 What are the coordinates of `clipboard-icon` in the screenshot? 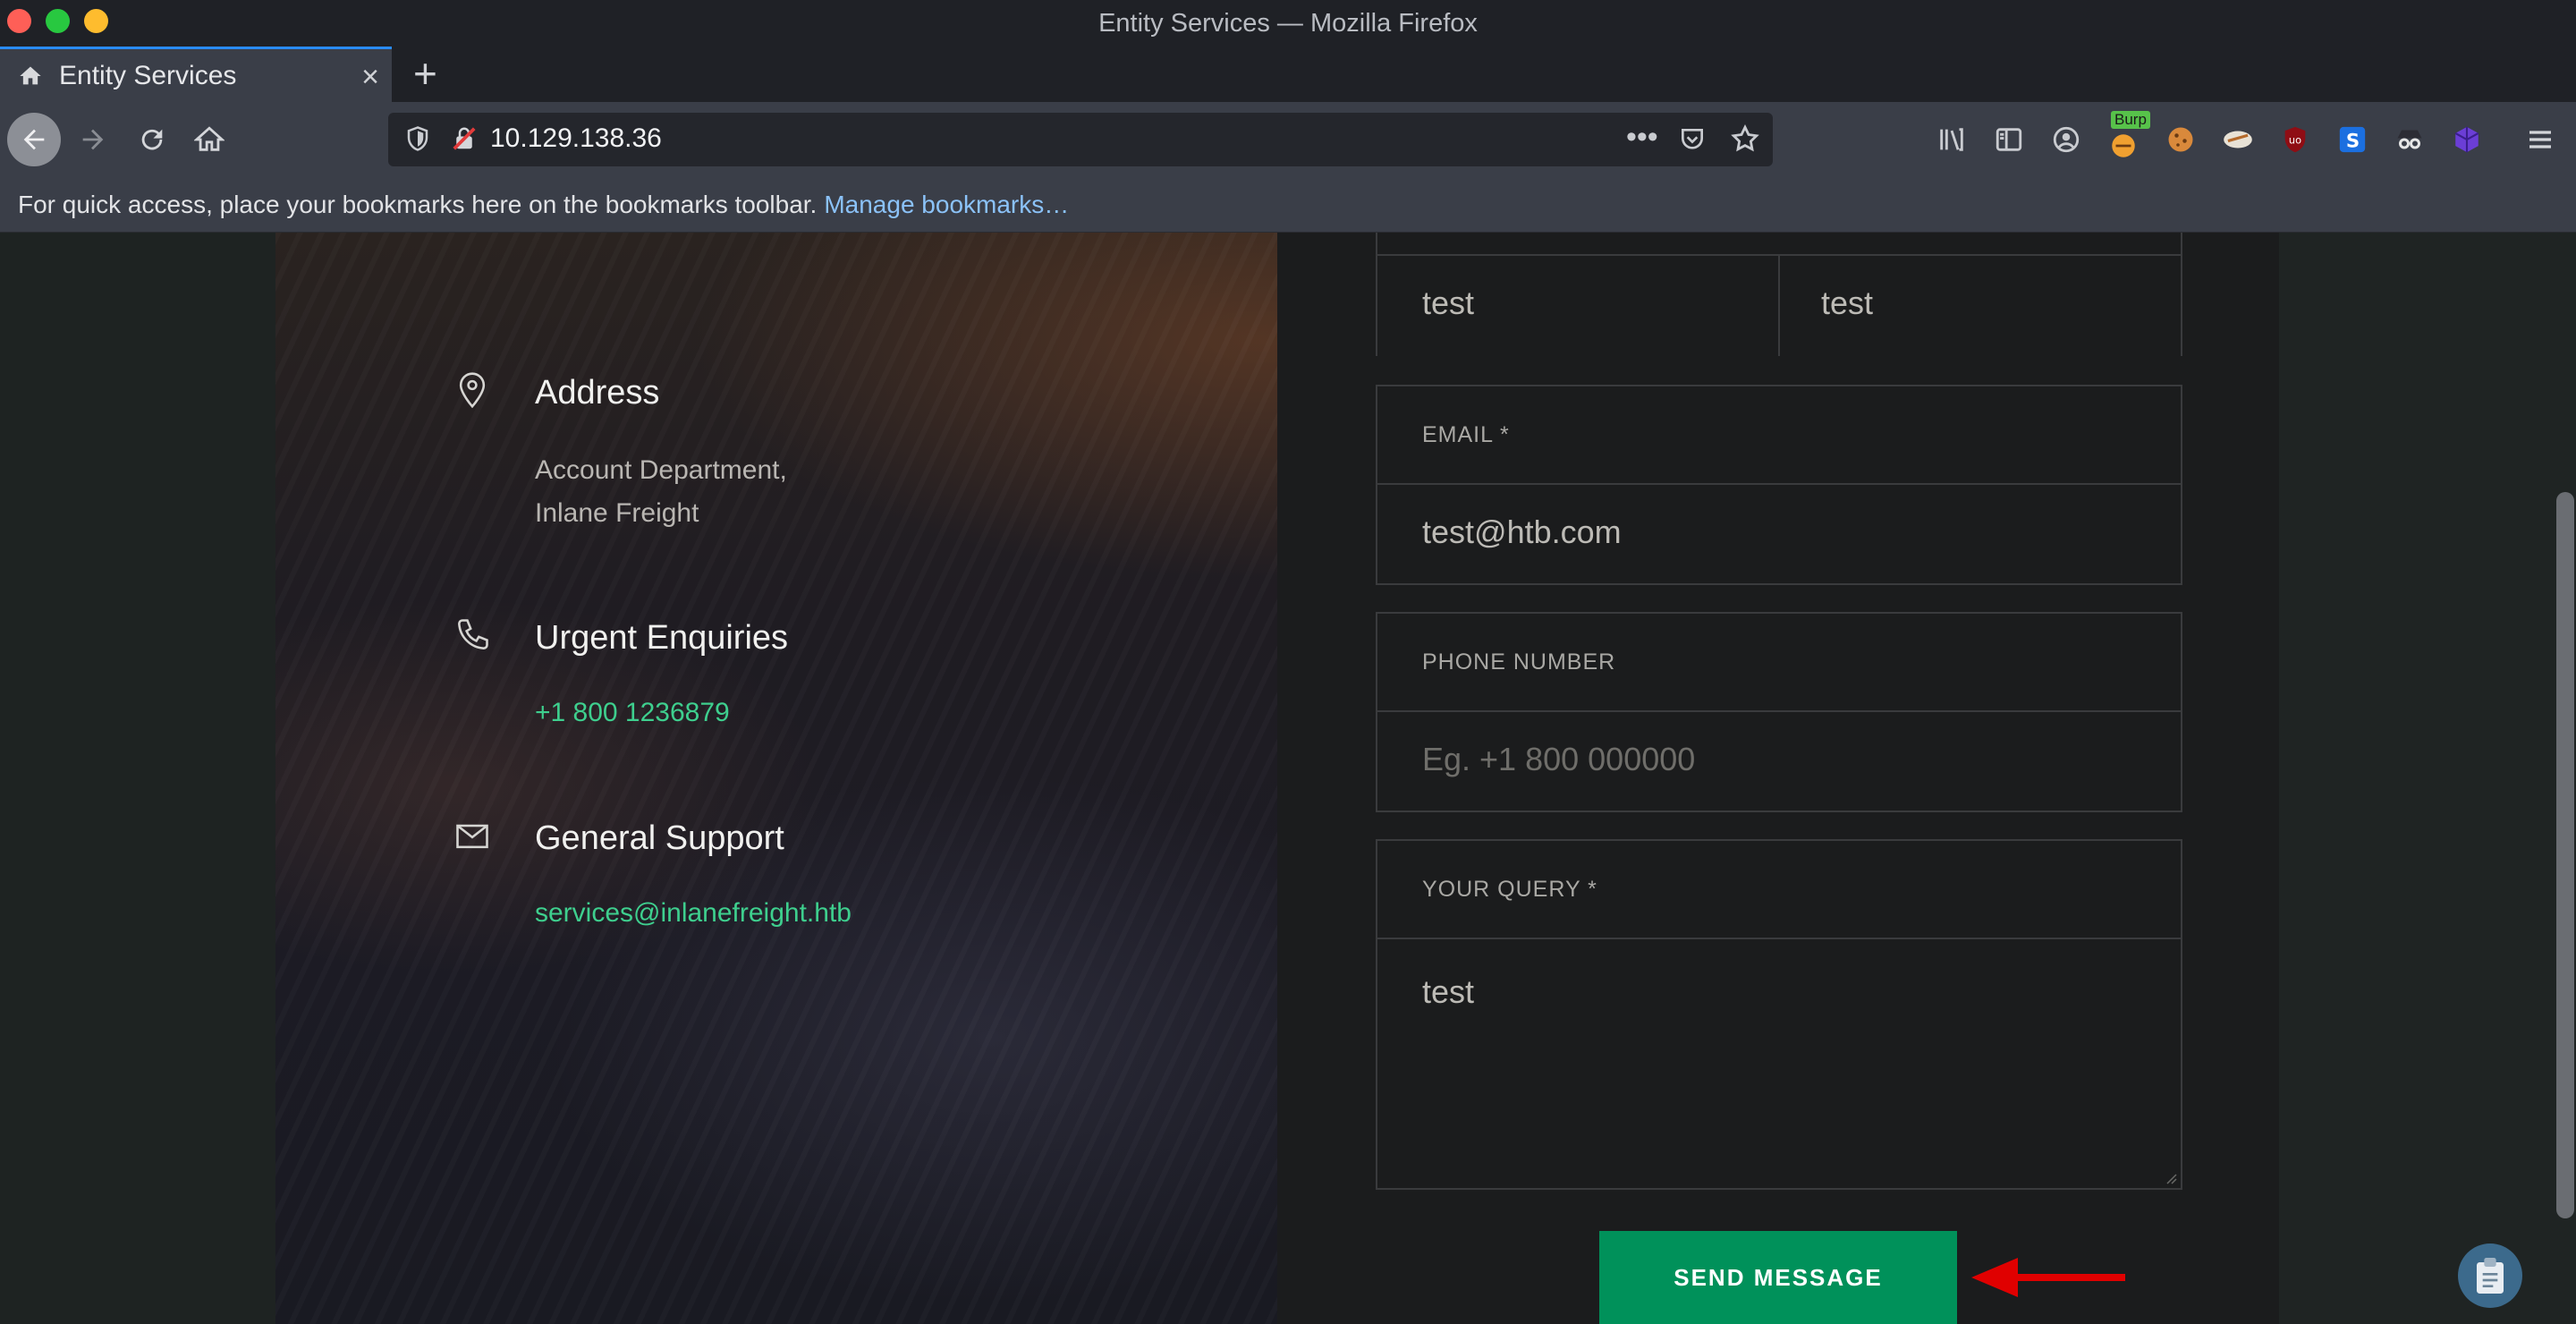 It's located at (2490, 1276).